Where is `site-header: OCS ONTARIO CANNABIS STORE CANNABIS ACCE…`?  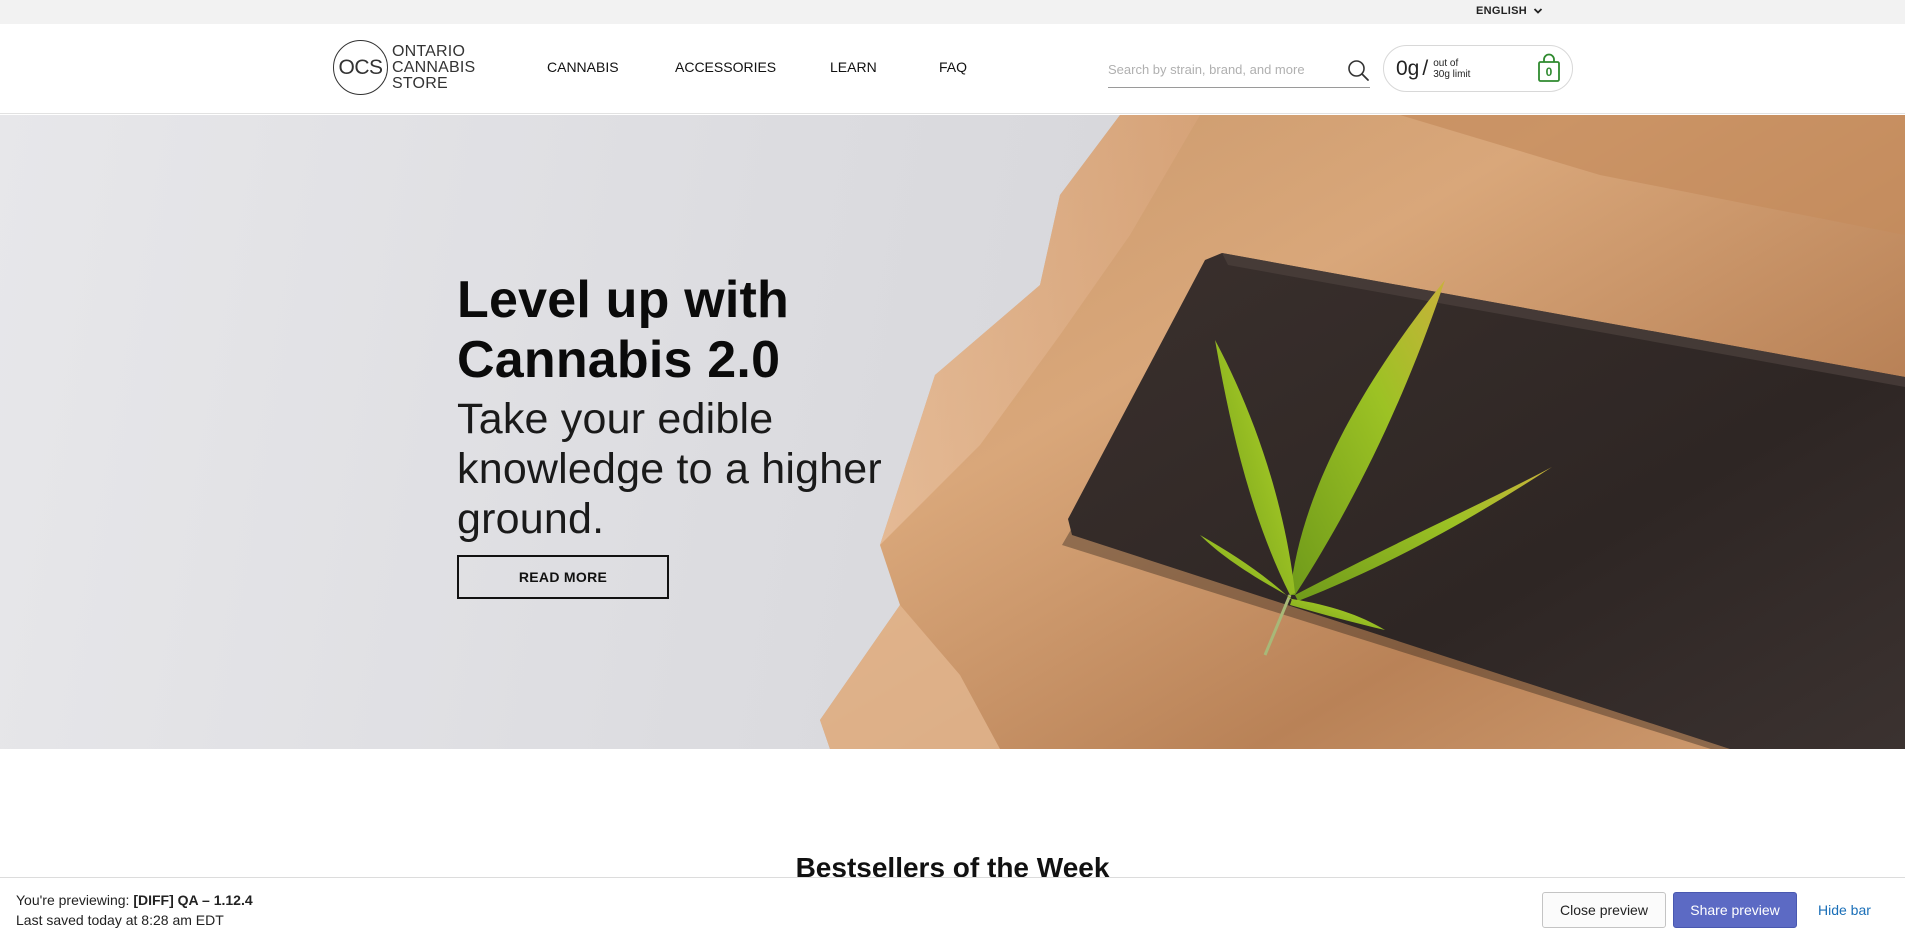 site-header: OCS ONTARIO CANNABIS STORE CANNABIS ACCE… is located at coordinates (952, 69).